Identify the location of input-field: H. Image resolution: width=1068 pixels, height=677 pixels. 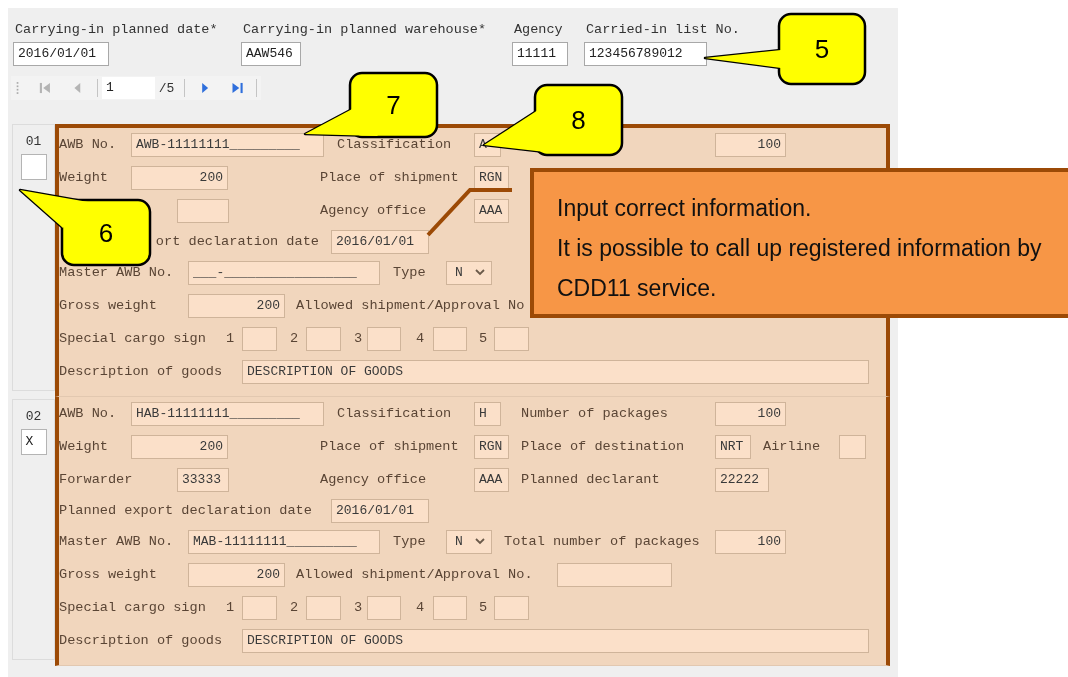
(487, 413).